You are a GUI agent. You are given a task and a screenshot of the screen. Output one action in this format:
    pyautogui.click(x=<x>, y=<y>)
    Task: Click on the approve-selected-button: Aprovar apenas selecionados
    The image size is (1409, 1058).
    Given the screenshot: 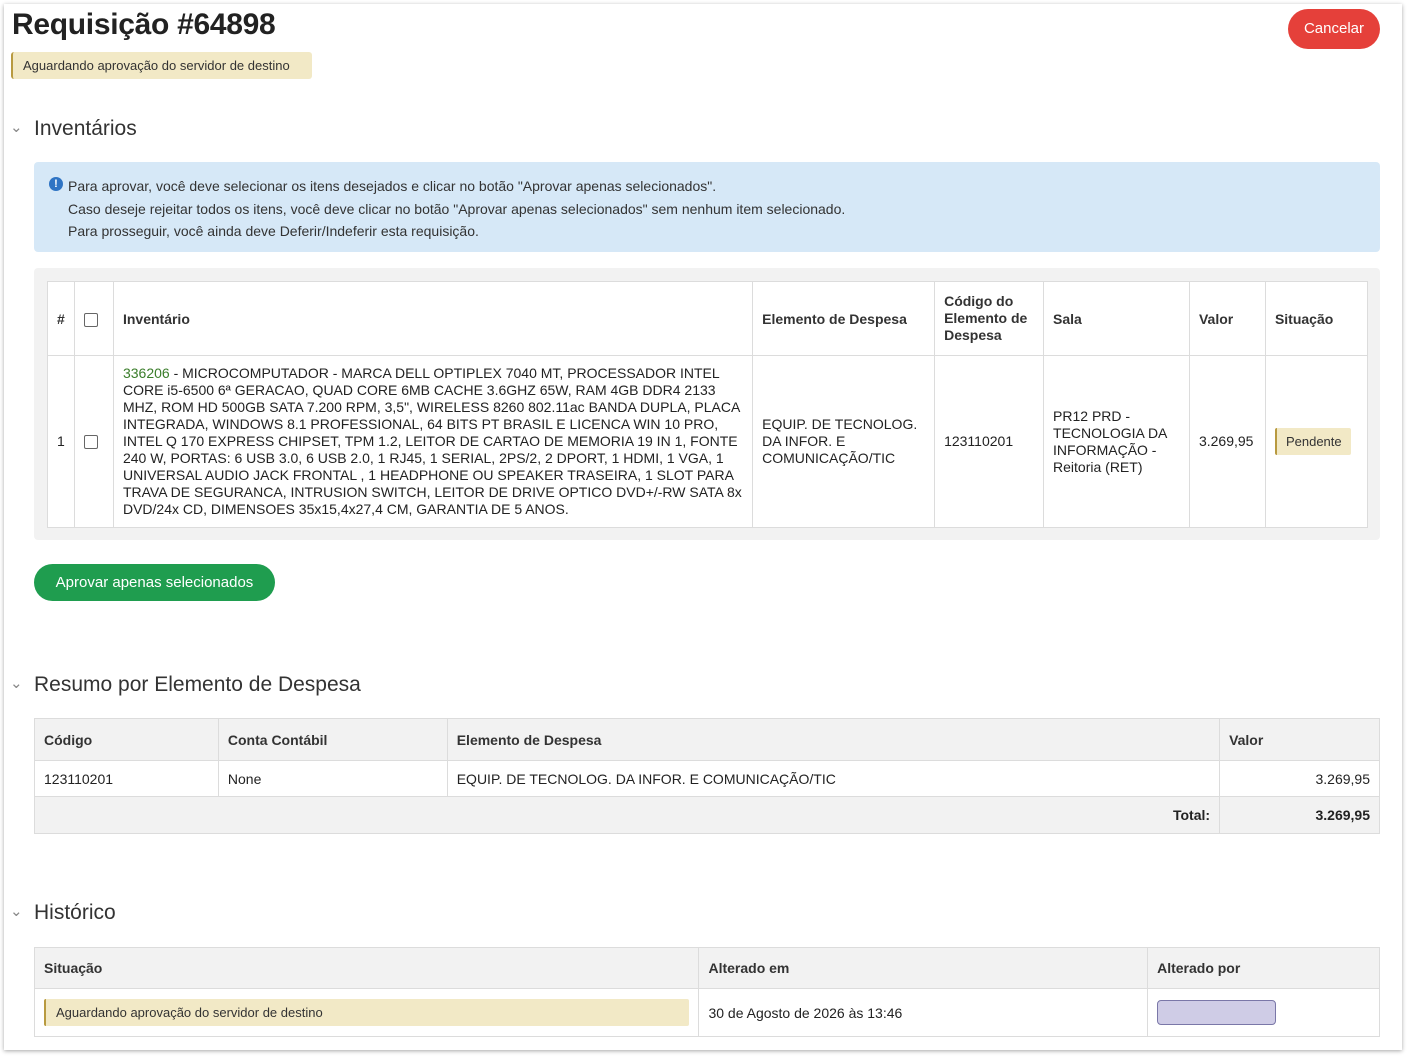 What is the action you would take?
    pyautogui.click(x=154, y=582)
    